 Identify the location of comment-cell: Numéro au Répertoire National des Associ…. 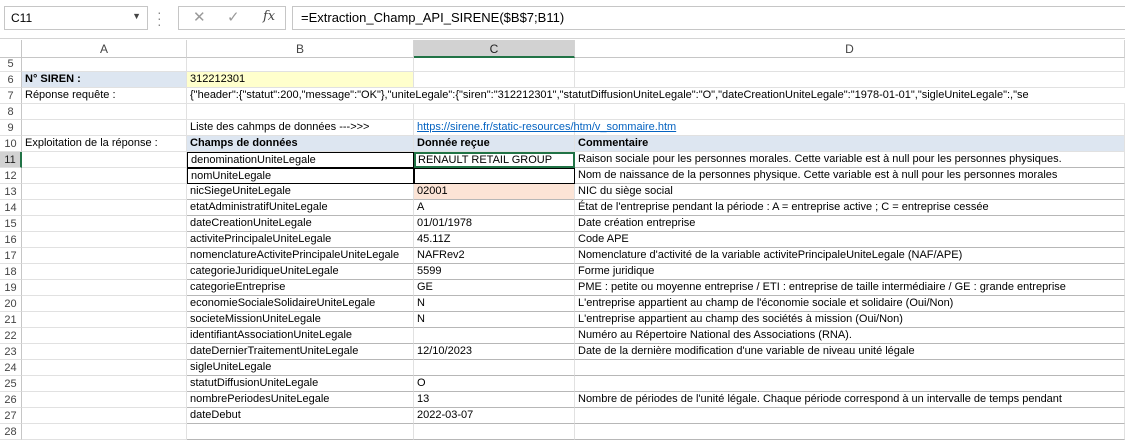
(850, 336).